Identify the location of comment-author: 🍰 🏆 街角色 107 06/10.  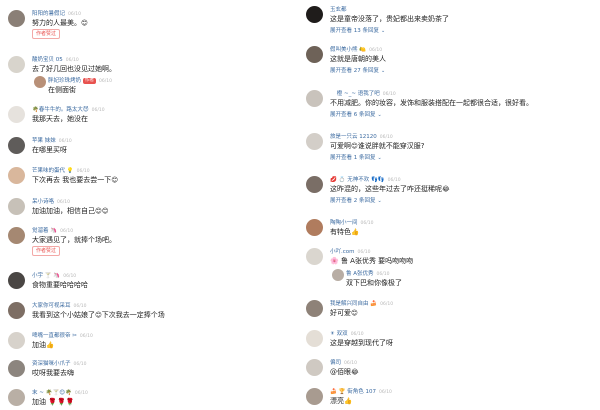
(361, 391).